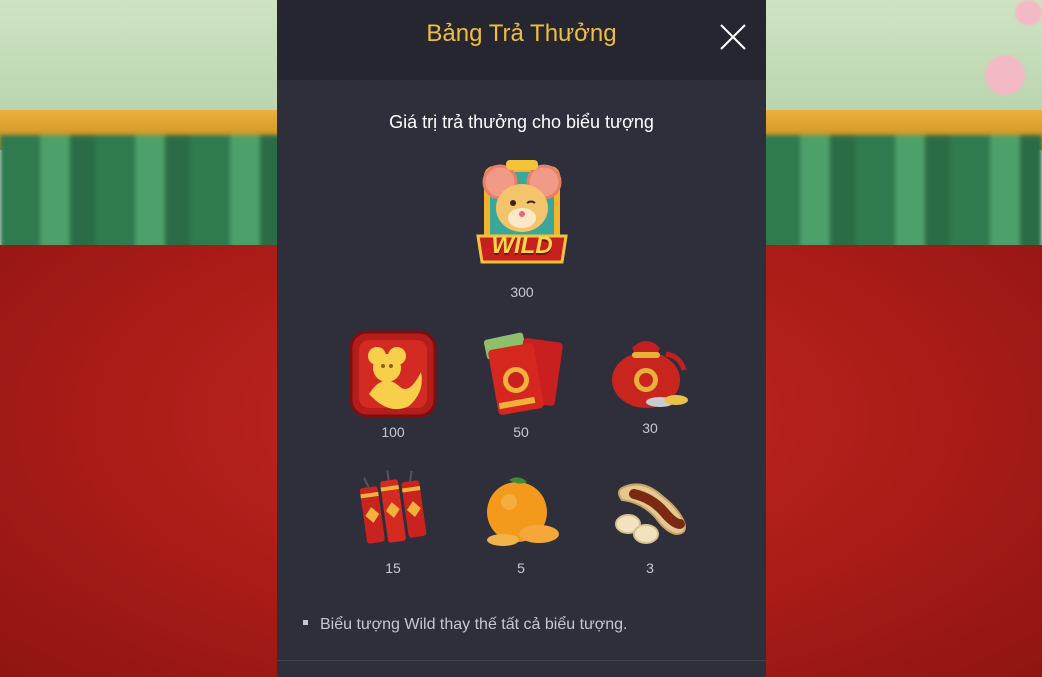 Image resolution: width=1042 pixels, height=677 pixels. I want to click on symbol-value: 15, so click(393, 568).